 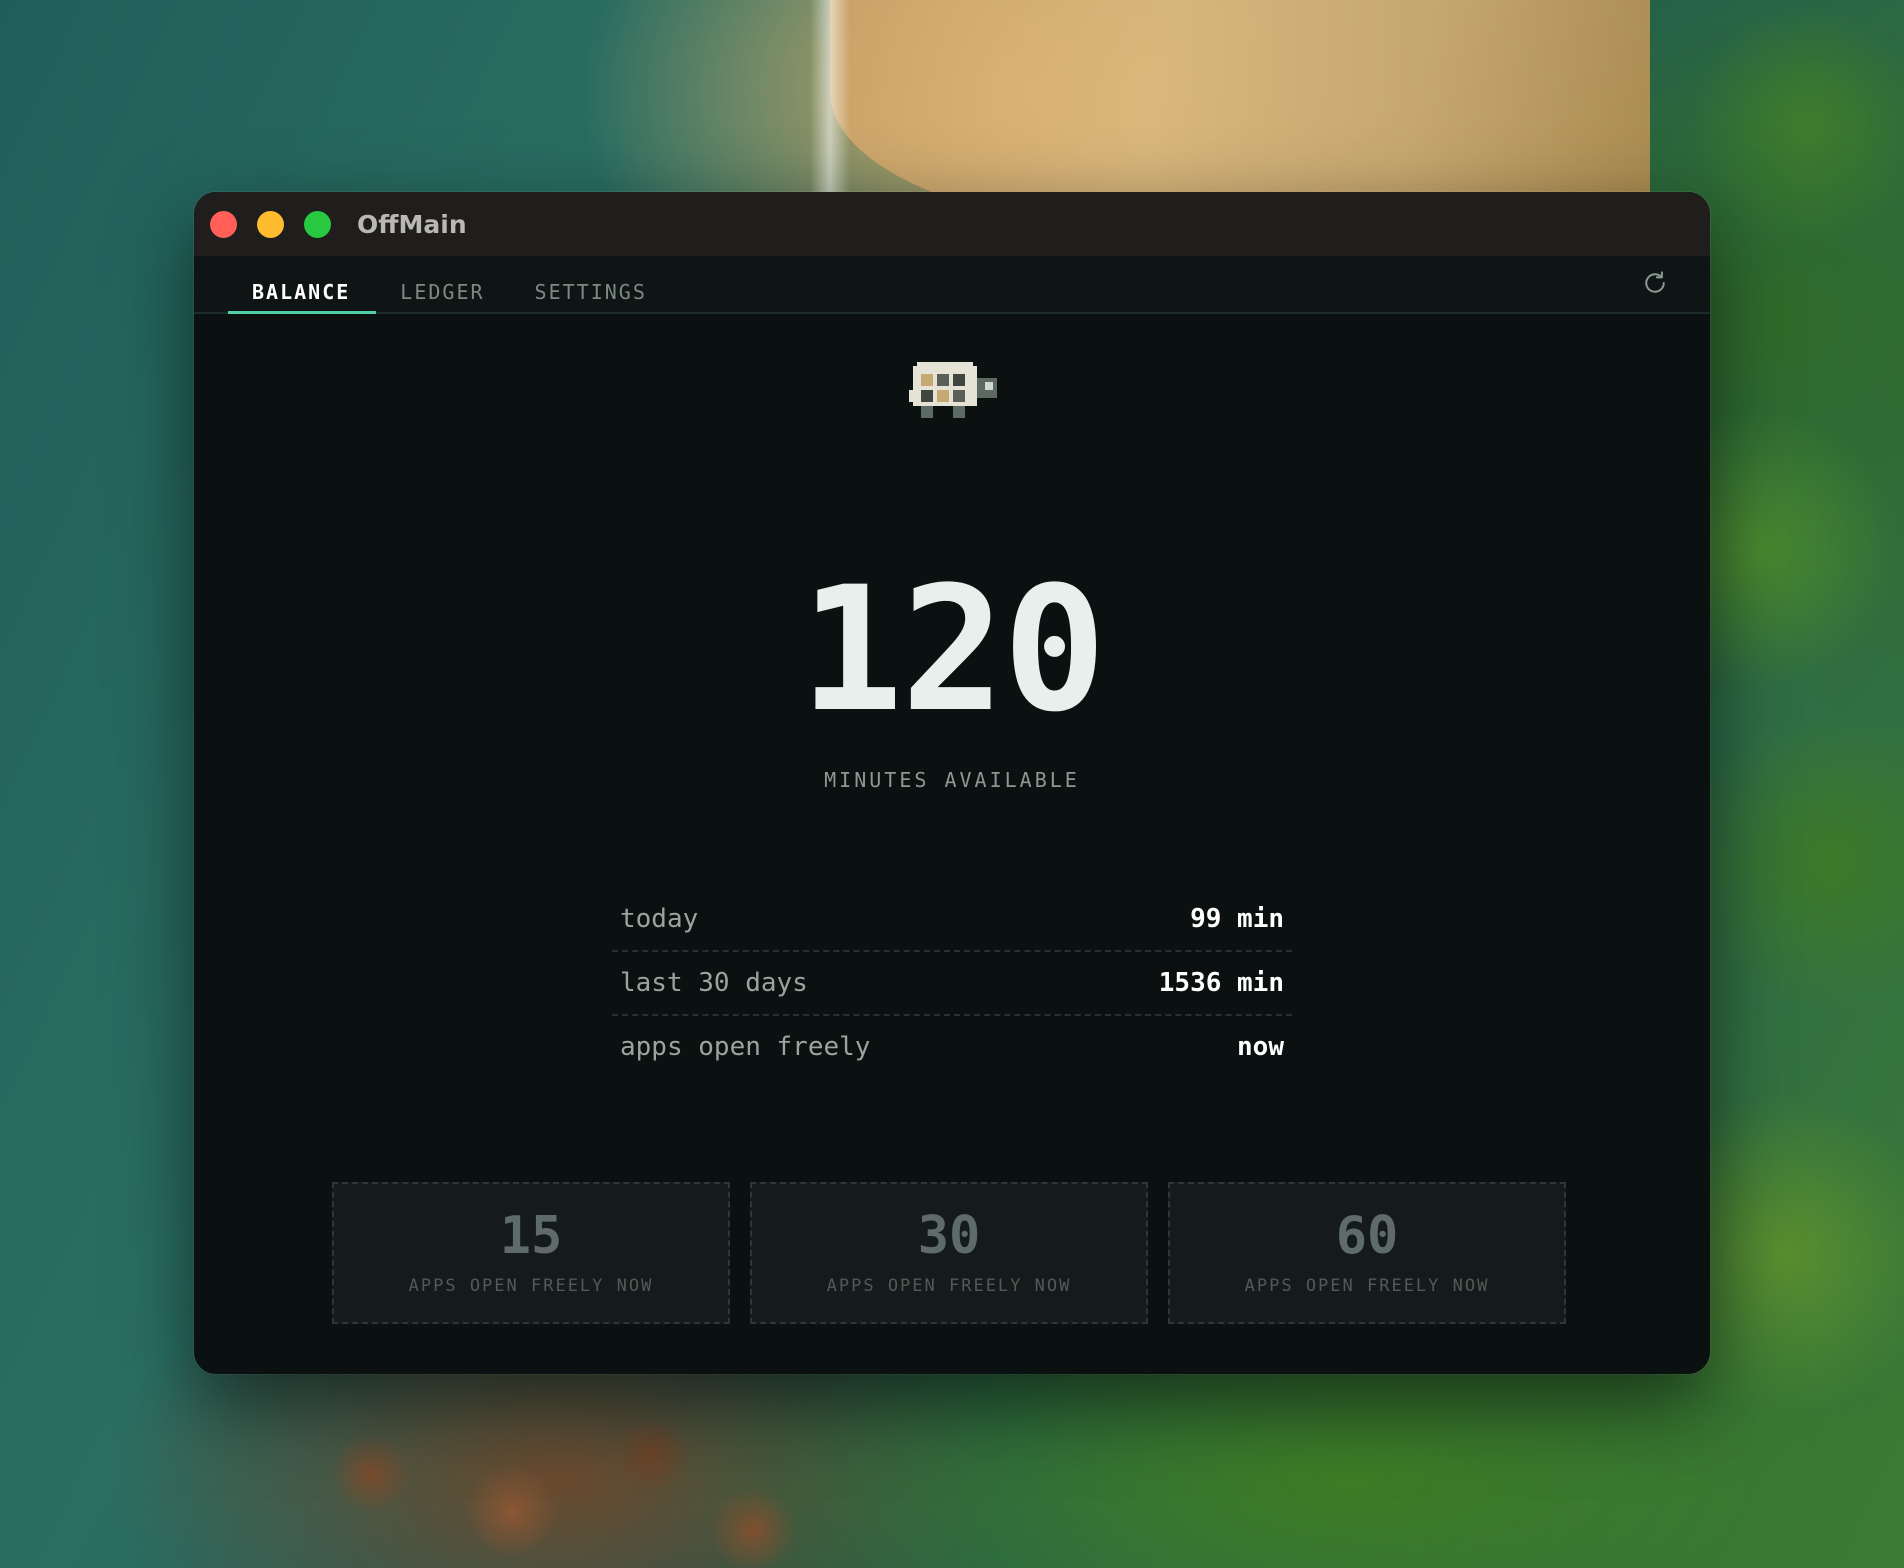 What do you see at coordinates (540, 1474) in the screenshot?
I see `desktop-wallpaper-rocks` at bounding box center [540, 1474].